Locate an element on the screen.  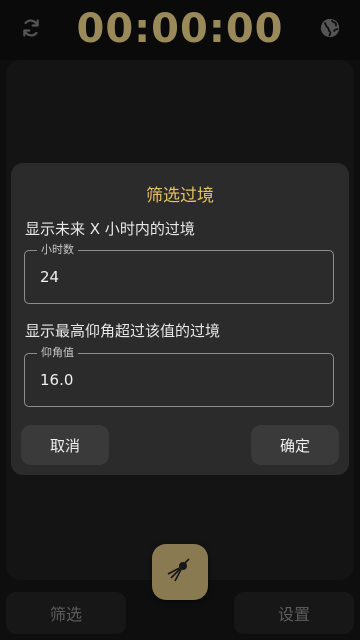
dialog-title: 筛选过境 is located at coordinates (180, 196).